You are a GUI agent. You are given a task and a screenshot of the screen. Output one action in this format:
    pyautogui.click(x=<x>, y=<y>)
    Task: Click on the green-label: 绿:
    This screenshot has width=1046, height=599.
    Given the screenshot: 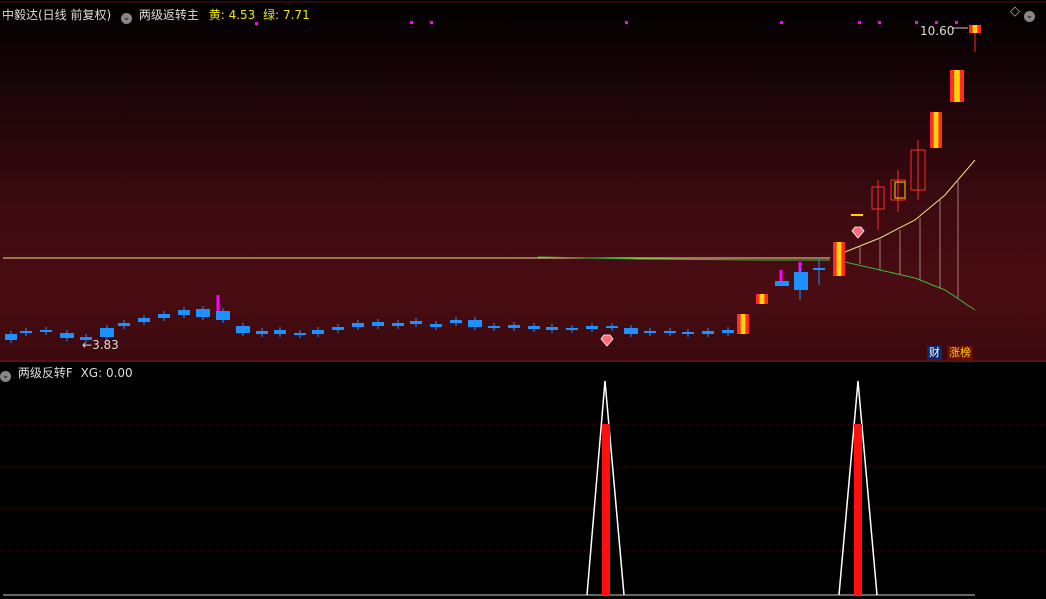 What is the action you would take?
    pyautogui.click(x=271, y=15)
    